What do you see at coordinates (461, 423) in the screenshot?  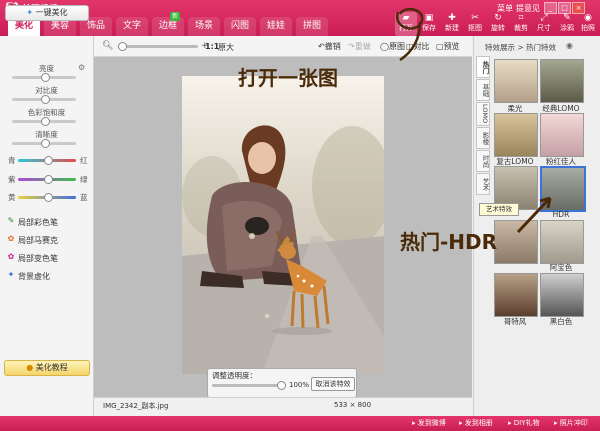 I see `album-icon: ▸` at bounding box center [461, 423].